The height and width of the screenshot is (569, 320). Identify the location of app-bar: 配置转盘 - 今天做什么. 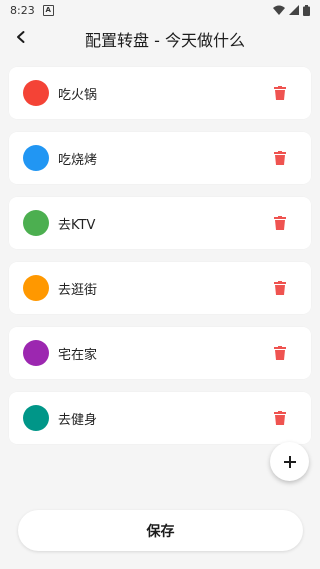
(160, 38).